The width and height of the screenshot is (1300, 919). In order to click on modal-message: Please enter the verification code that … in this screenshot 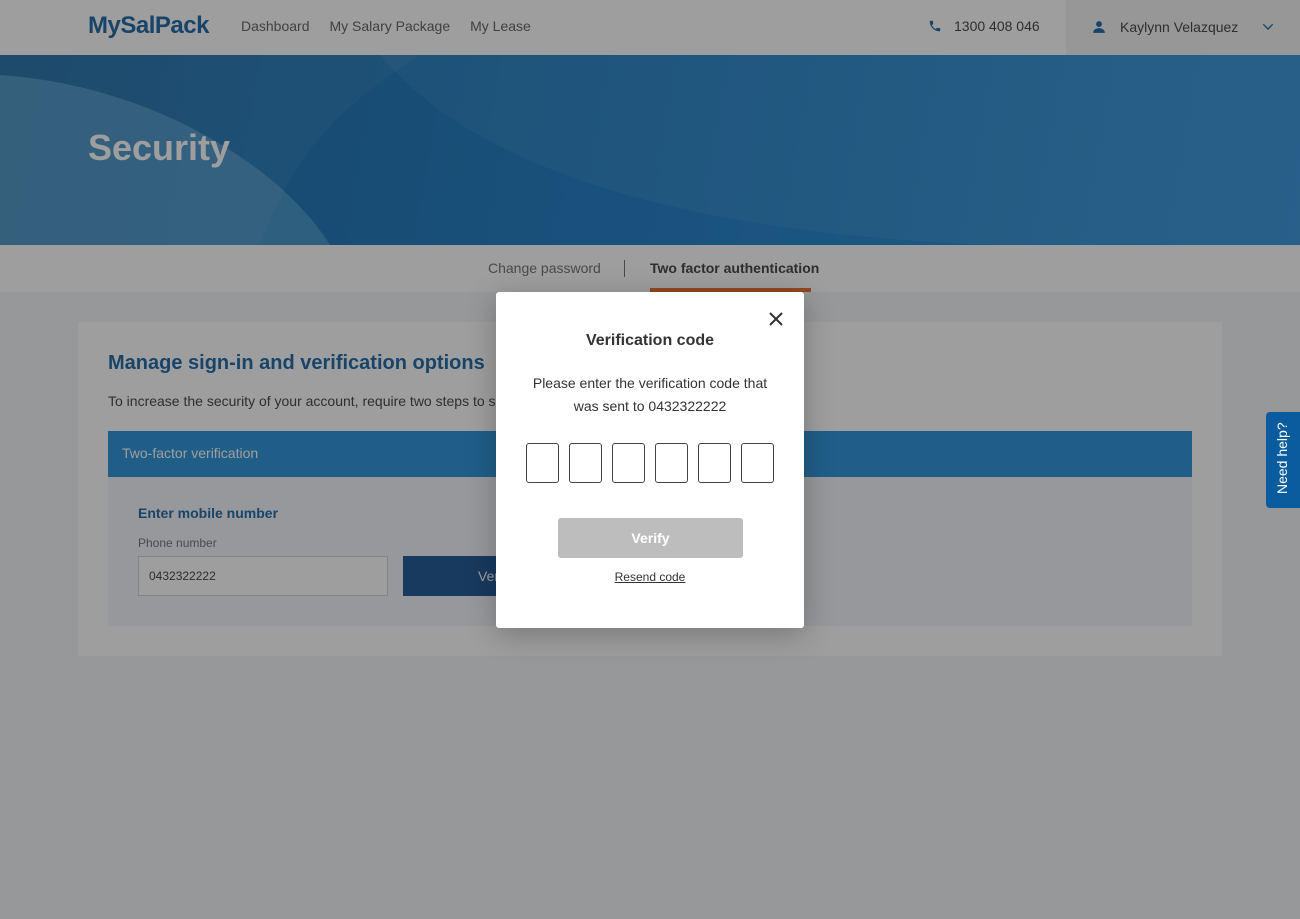, I will do `click(650, 394)`.